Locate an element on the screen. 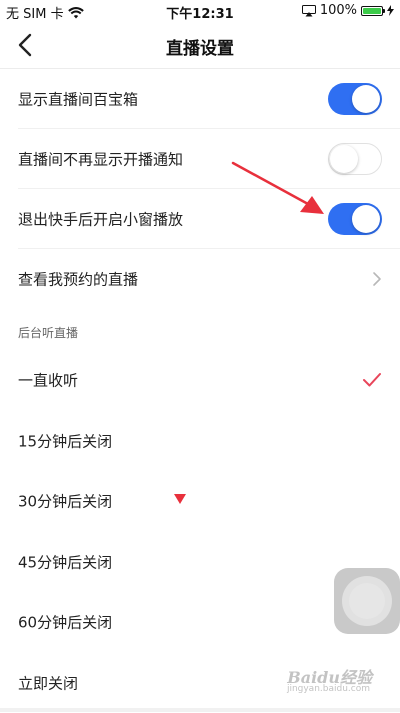  bottom-bar is located at coordinates (200, 710).